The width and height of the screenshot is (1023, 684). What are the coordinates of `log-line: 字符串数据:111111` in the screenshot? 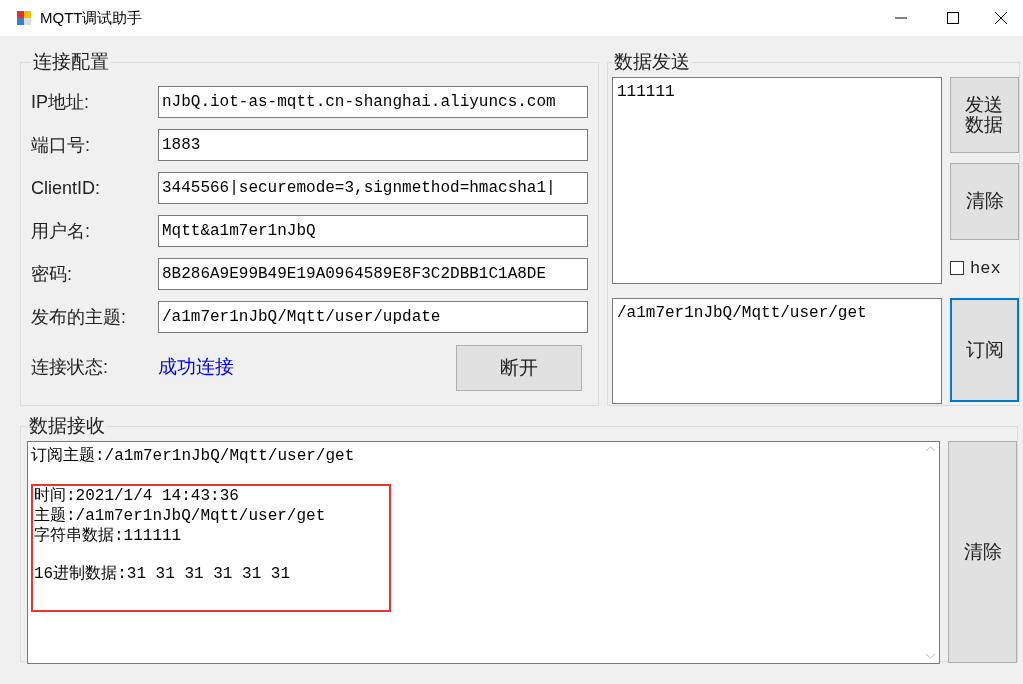 It's located at (108, 535).